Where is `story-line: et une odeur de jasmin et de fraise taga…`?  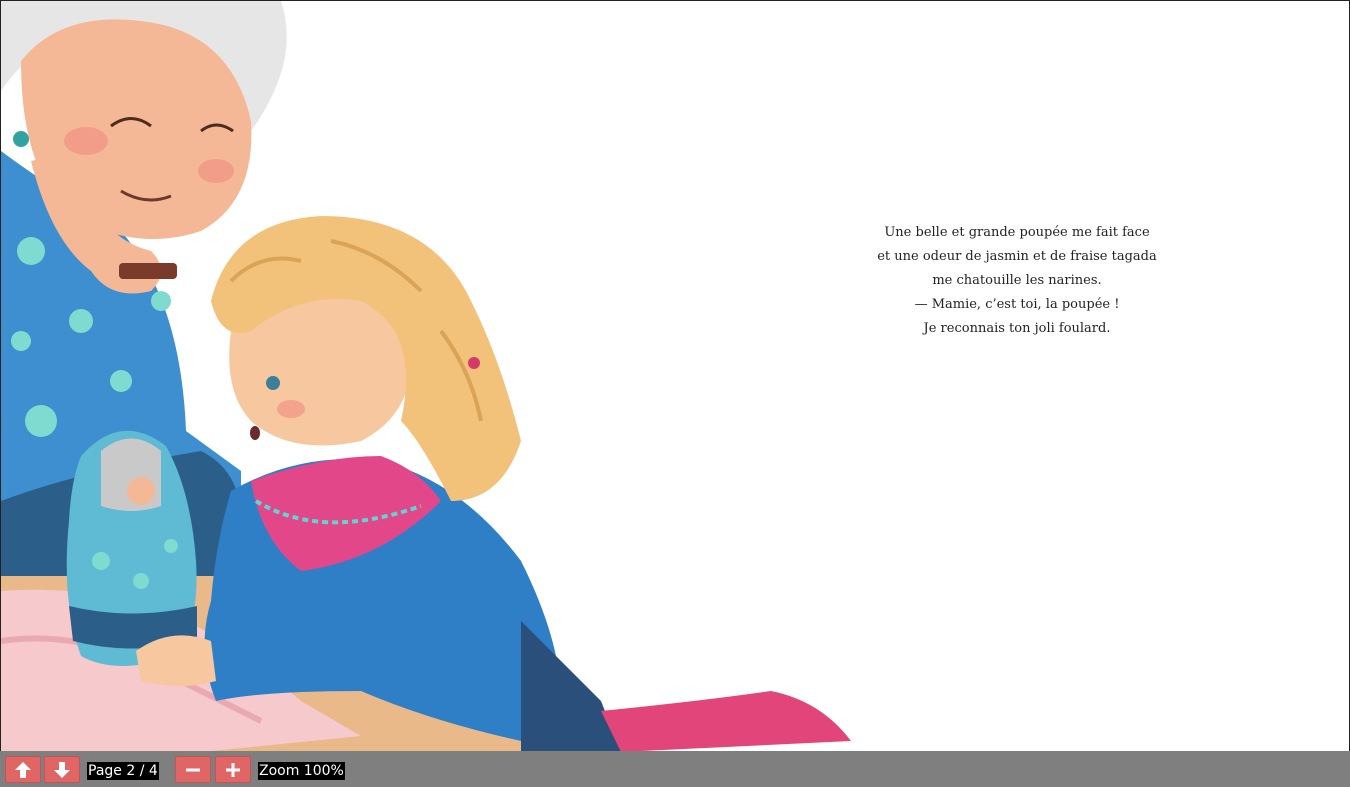 story-line: et une odeur de jasmin et de fraise taga… is located at coordinates (1017, 256).